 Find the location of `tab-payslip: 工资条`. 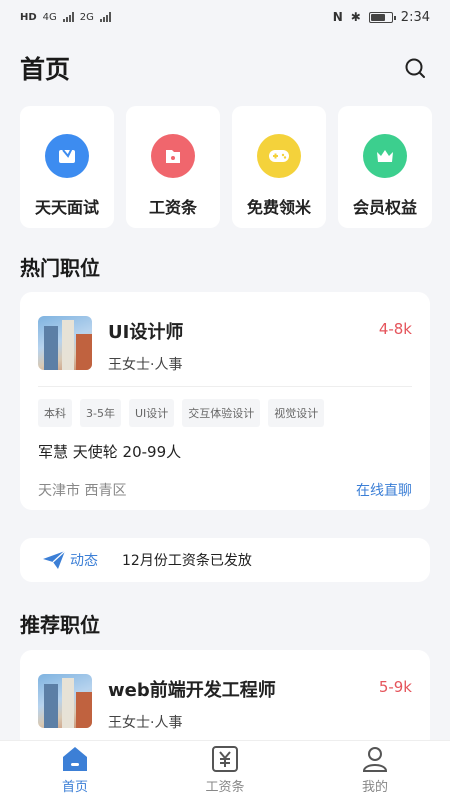

tab-payslip: 工资条 is located at coordinates (225, 770).